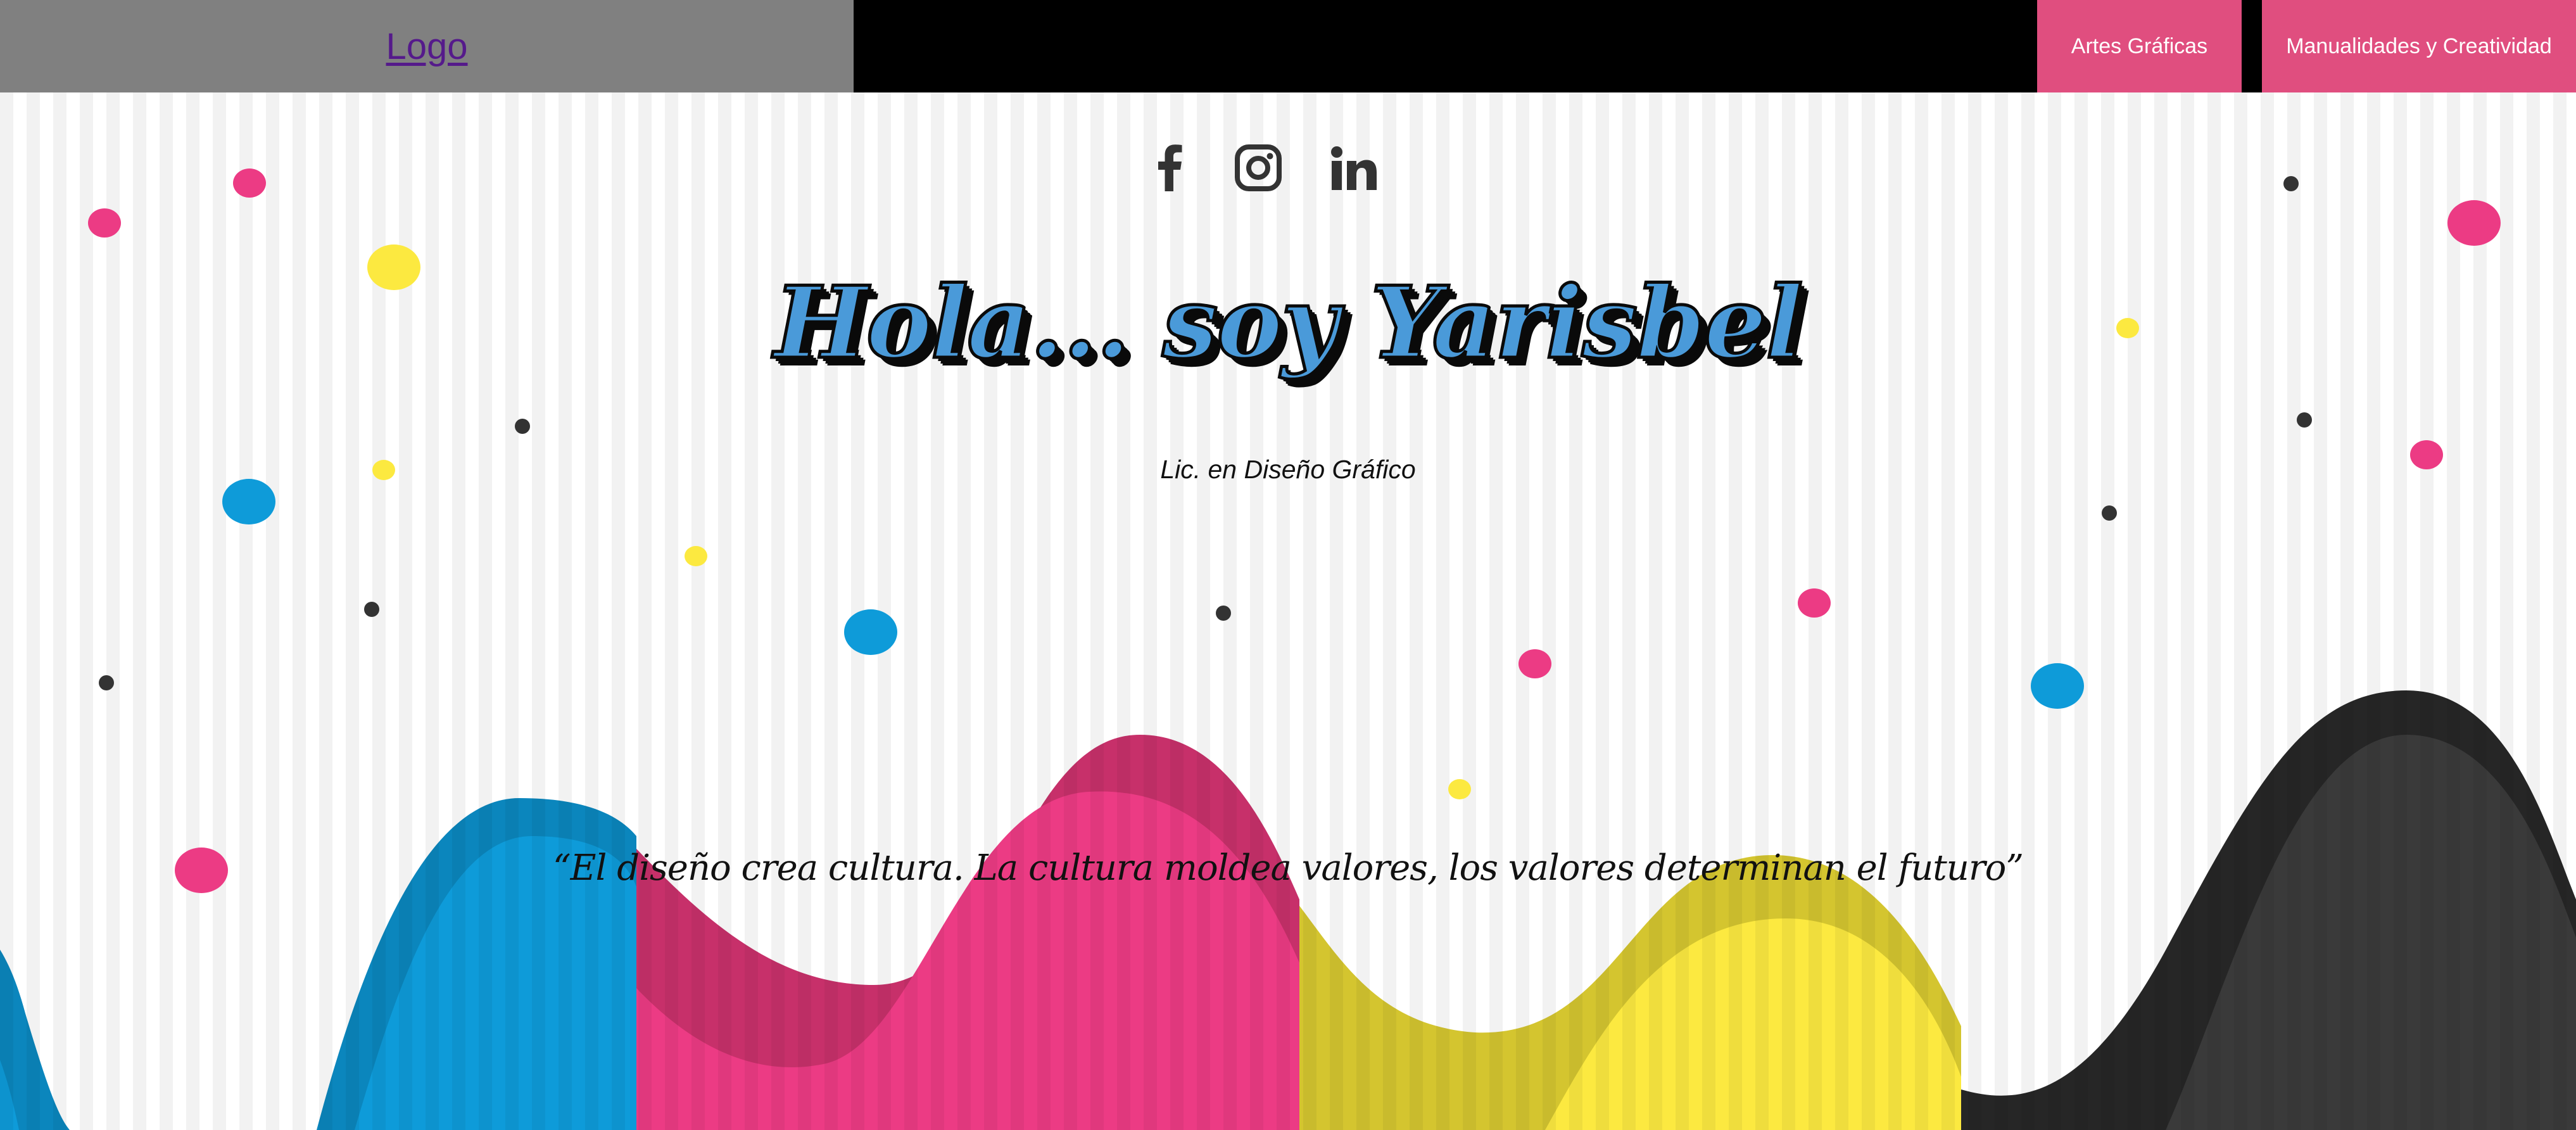 This screenshot has width=2576, height=1130. What do you see at coordinates (2139, 46) in the screenshot?
I see `nav-artes-graficas-button: Artes Gráficas` at bounding box center [2139, 46].